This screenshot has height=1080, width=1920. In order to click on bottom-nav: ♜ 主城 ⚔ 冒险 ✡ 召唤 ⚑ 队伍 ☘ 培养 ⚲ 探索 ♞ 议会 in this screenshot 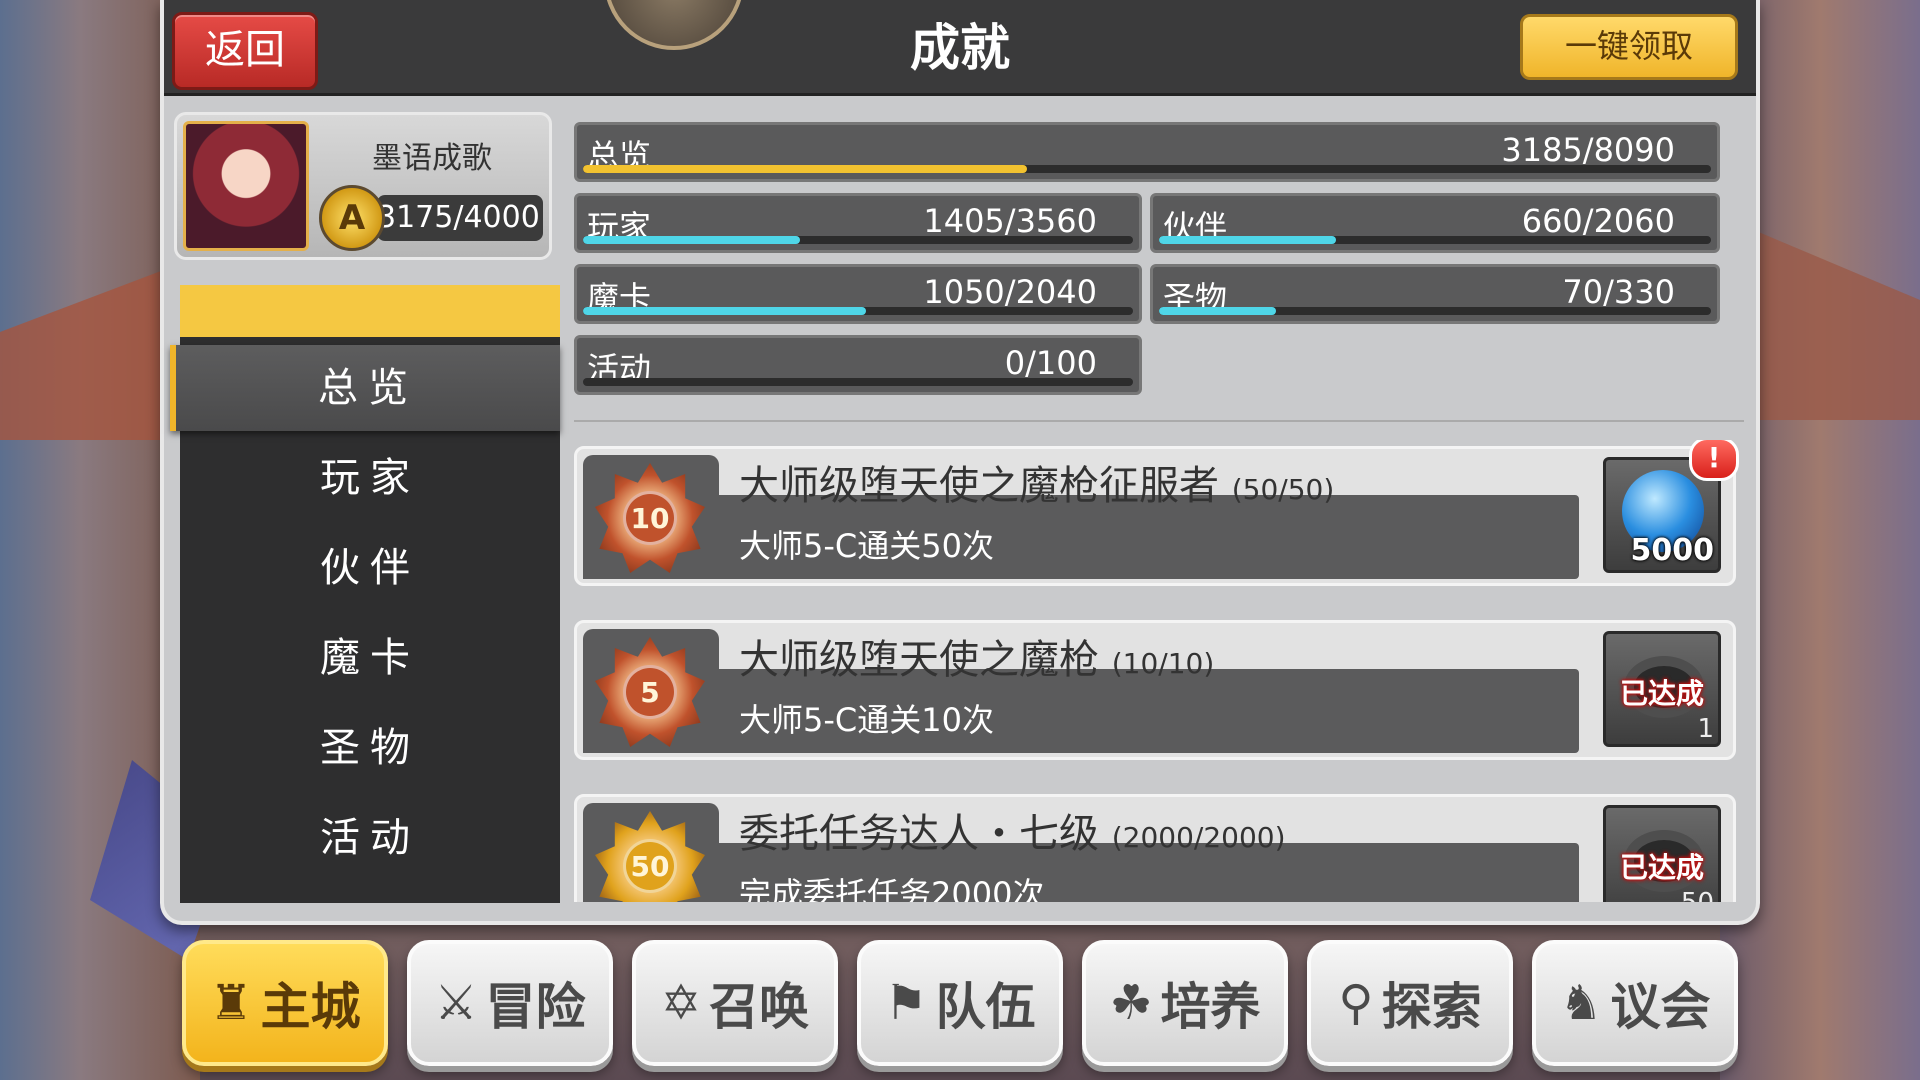, I will do `click(960, 1005)`.